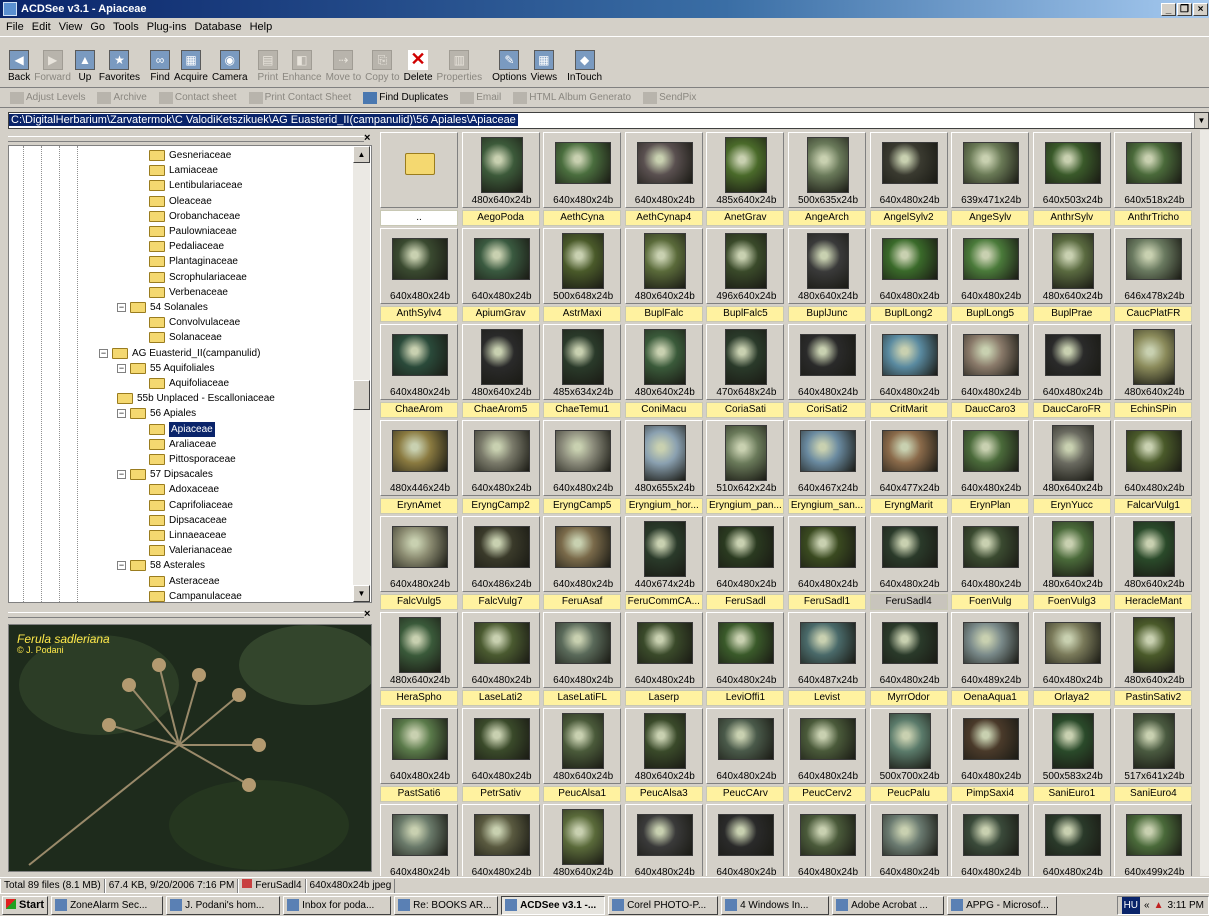  Describe the element at coordinates (990, 179) in the screenshot. I see `thumbnail: 639x471x24b AngeSylv` at that location.